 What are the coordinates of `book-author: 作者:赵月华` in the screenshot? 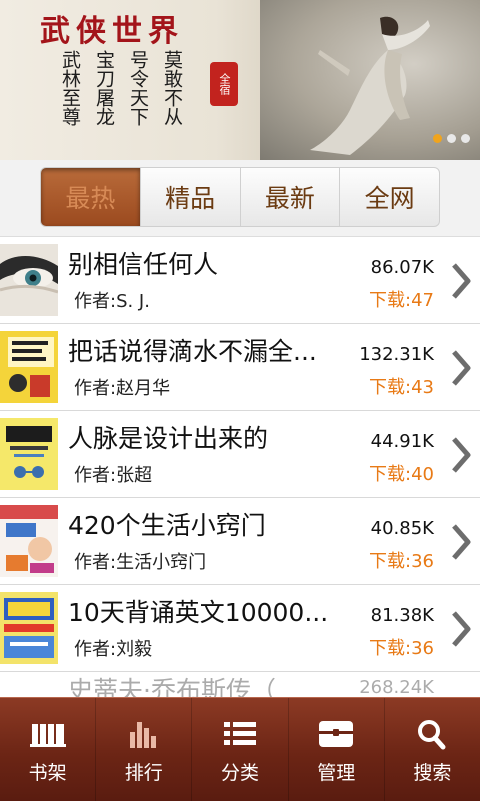 It's located at (122, 388).